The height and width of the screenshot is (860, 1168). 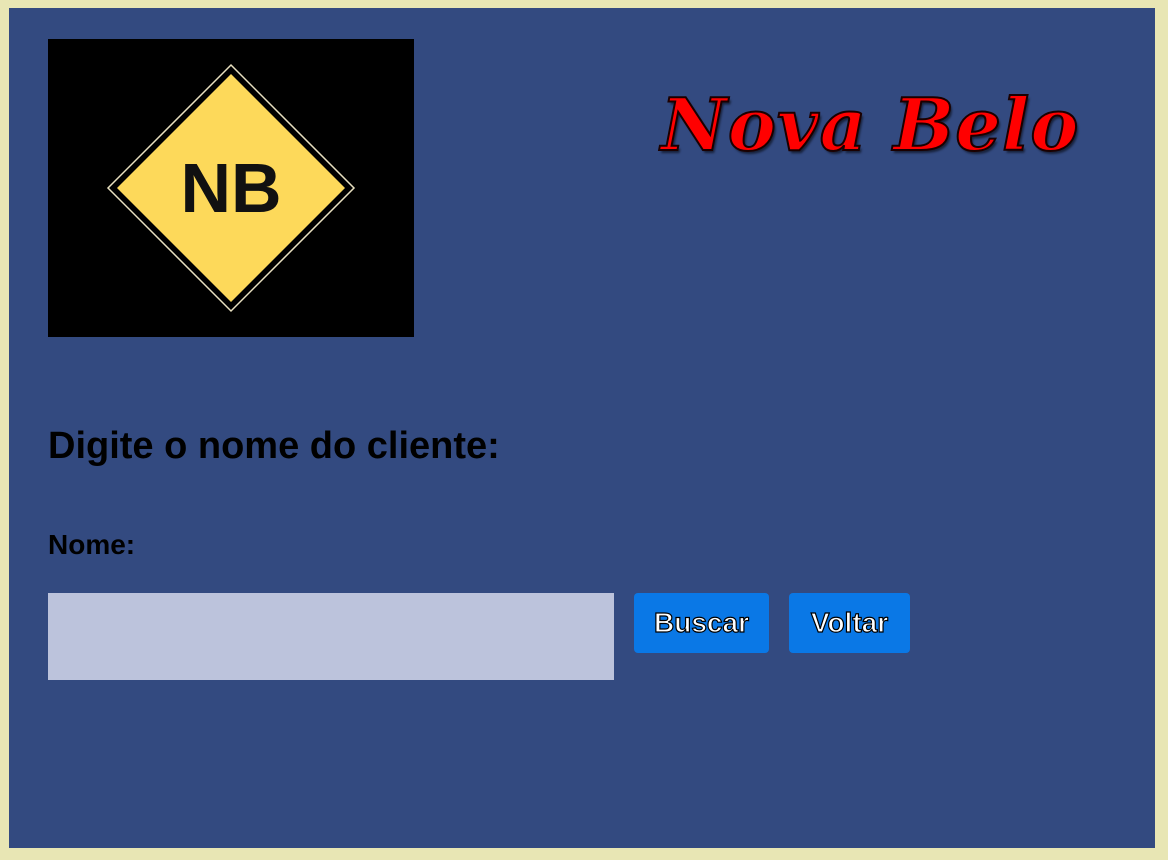 What do you see at coordinates (331, 636) in the screenshot?
I see `name-input` at bounding box center [331, 636].